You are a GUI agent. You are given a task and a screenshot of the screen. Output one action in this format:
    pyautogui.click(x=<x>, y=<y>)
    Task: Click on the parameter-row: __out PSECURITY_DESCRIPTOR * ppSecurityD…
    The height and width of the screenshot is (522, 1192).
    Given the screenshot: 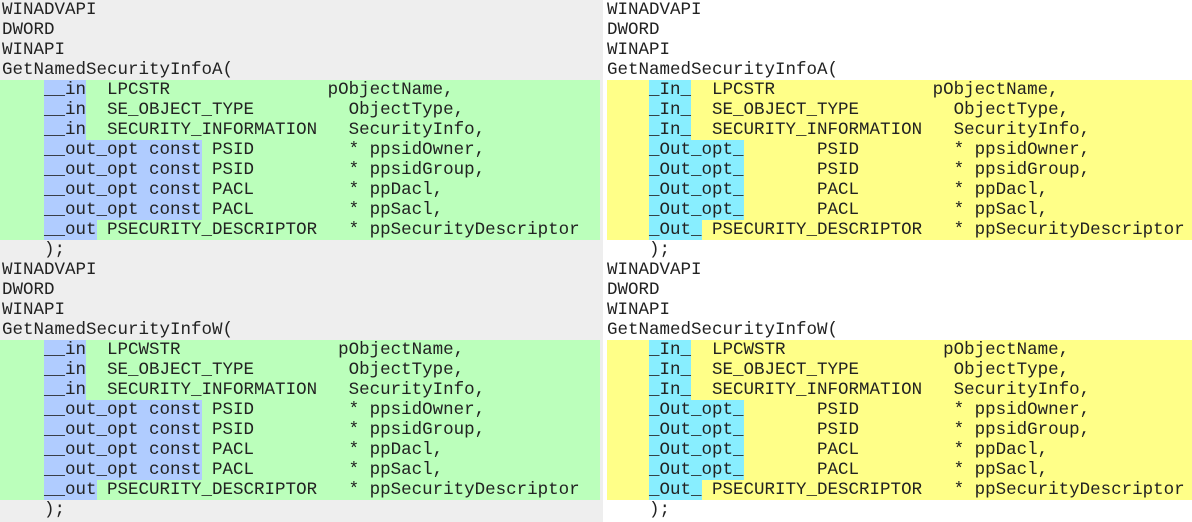 What is the action you would take?
    pyautogui.click(x=300, y=490)
    